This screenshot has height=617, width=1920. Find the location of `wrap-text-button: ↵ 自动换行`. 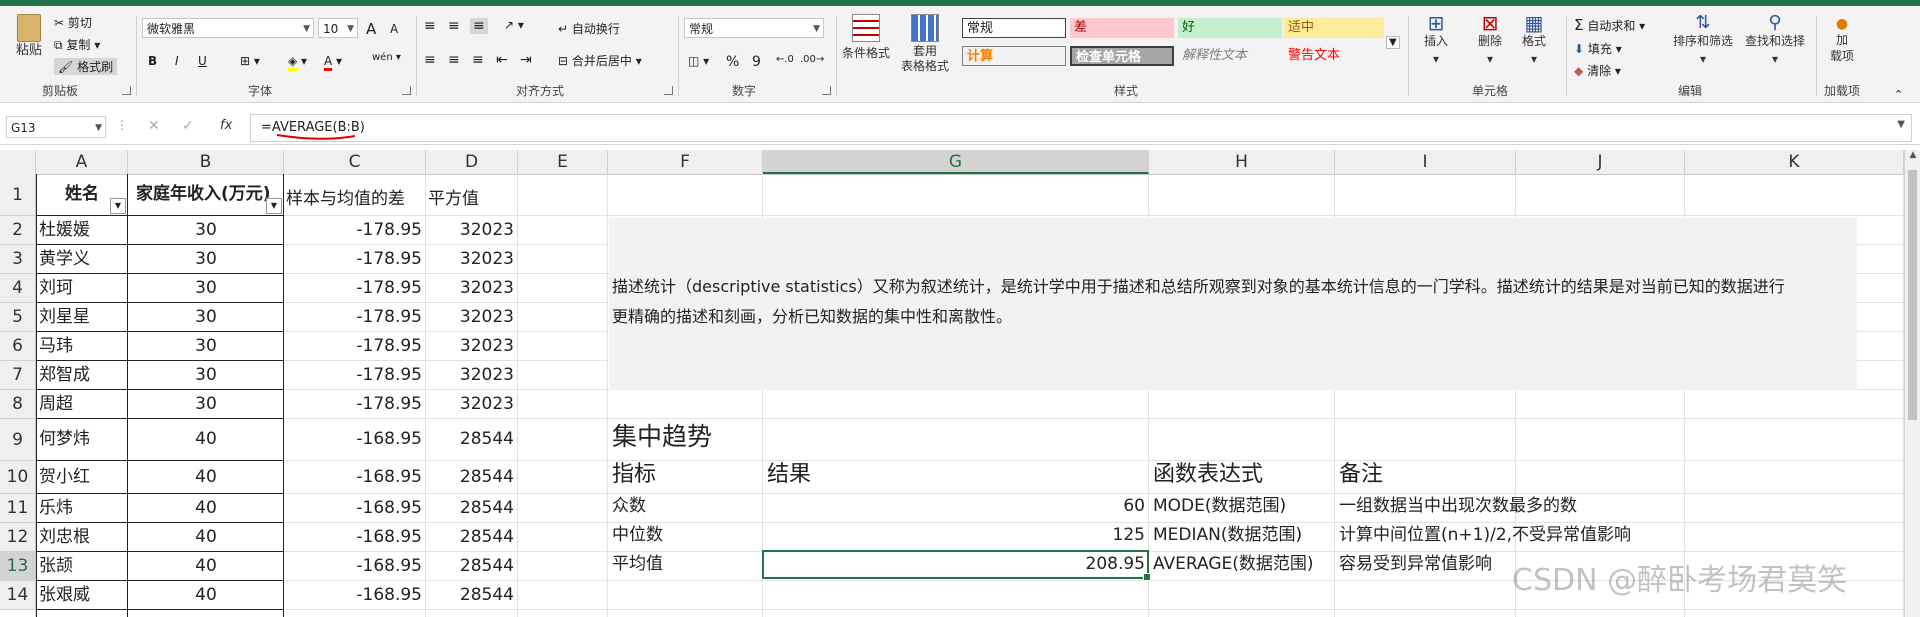

wrap-text-button: ↵ 自动换行 is located at coordinates (589, 28).